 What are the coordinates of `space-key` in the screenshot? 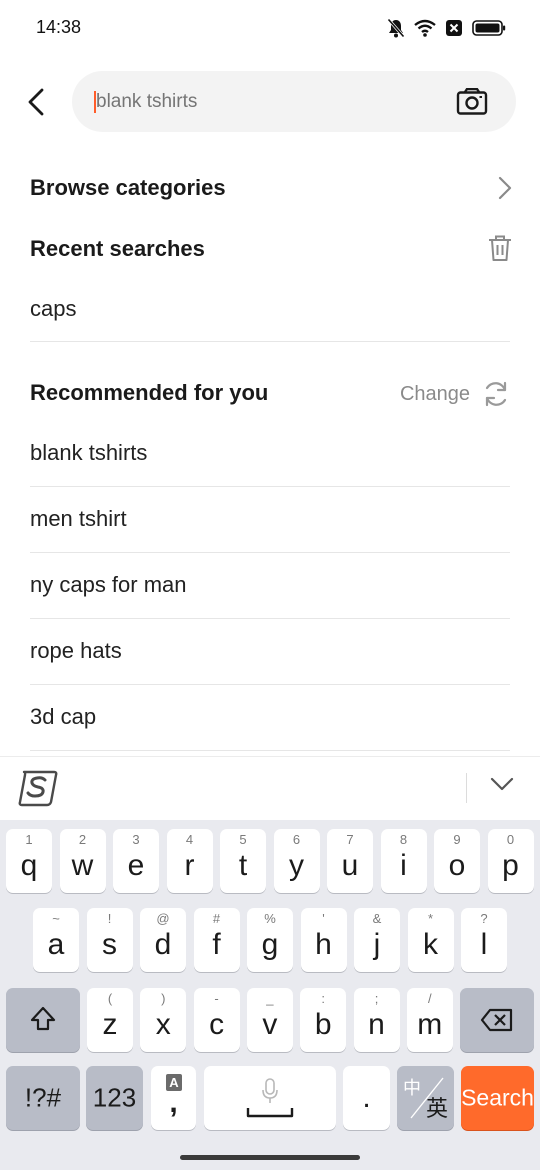 It's located at (270, 1098).